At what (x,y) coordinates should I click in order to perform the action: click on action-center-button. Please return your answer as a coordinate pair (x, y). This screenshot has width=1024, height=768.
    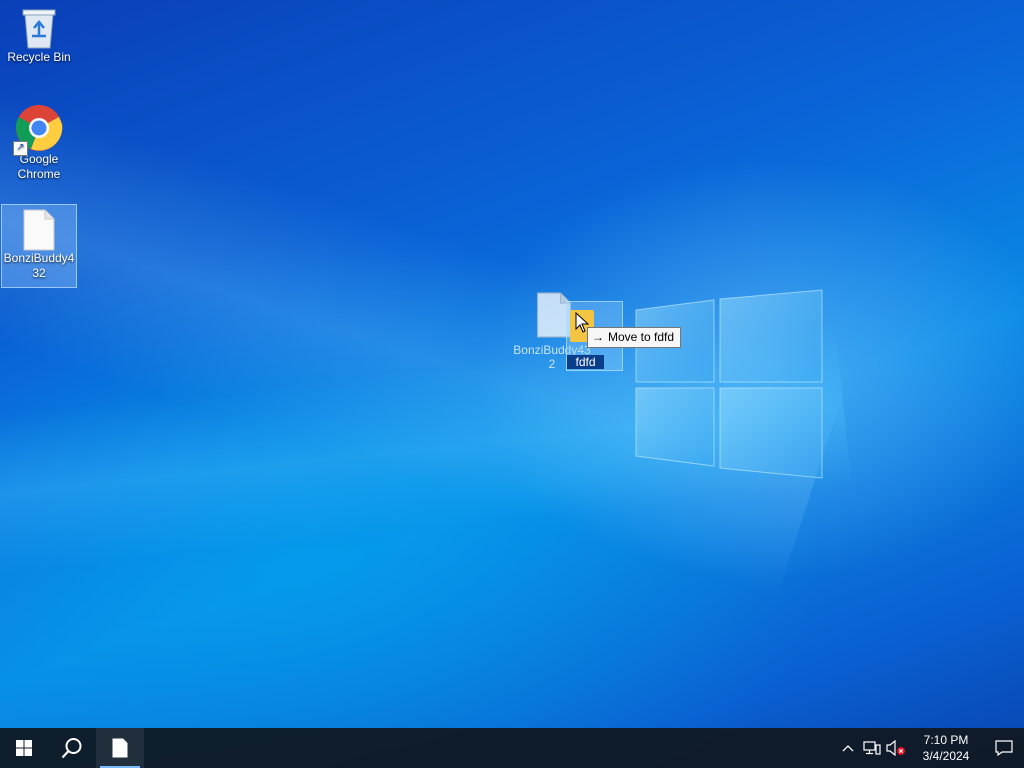
    Looking at the image, I should click on (1004, 748).